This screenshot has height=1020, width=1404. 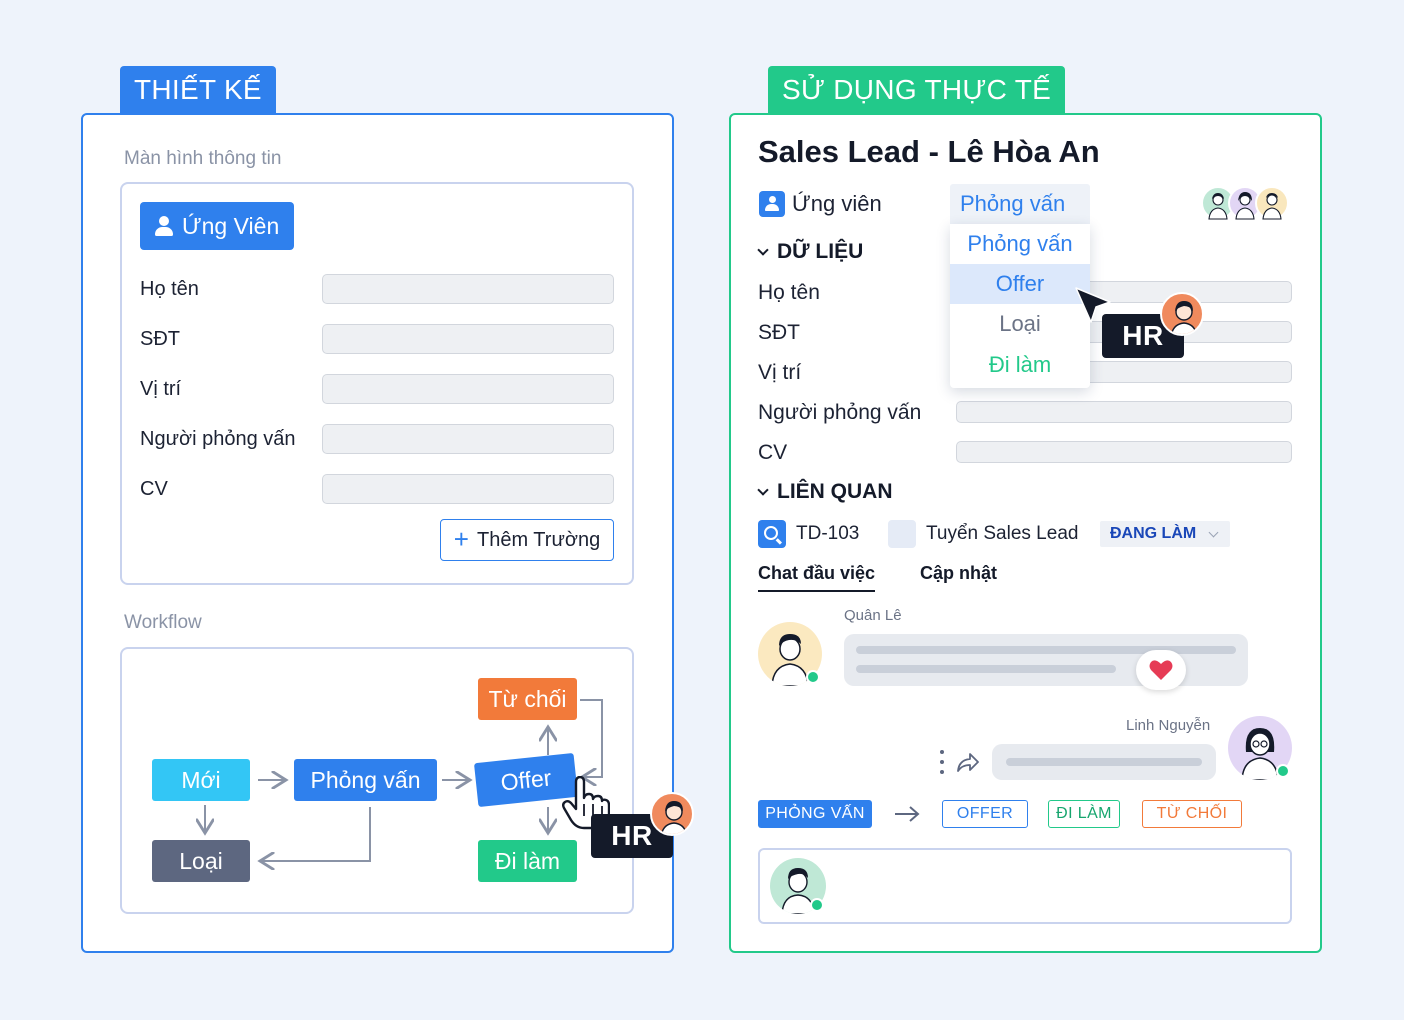 I want to click on related-task-name: Tuyển Sales Lead, so click(x=1002, y=534).